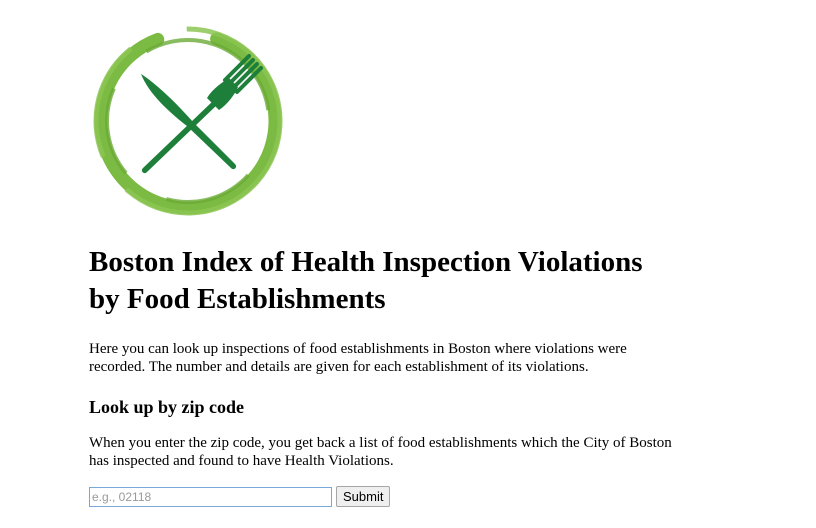 The width and height of the screenshot is (816, 528). I want to click on zip-code-input, so click(210, 496).